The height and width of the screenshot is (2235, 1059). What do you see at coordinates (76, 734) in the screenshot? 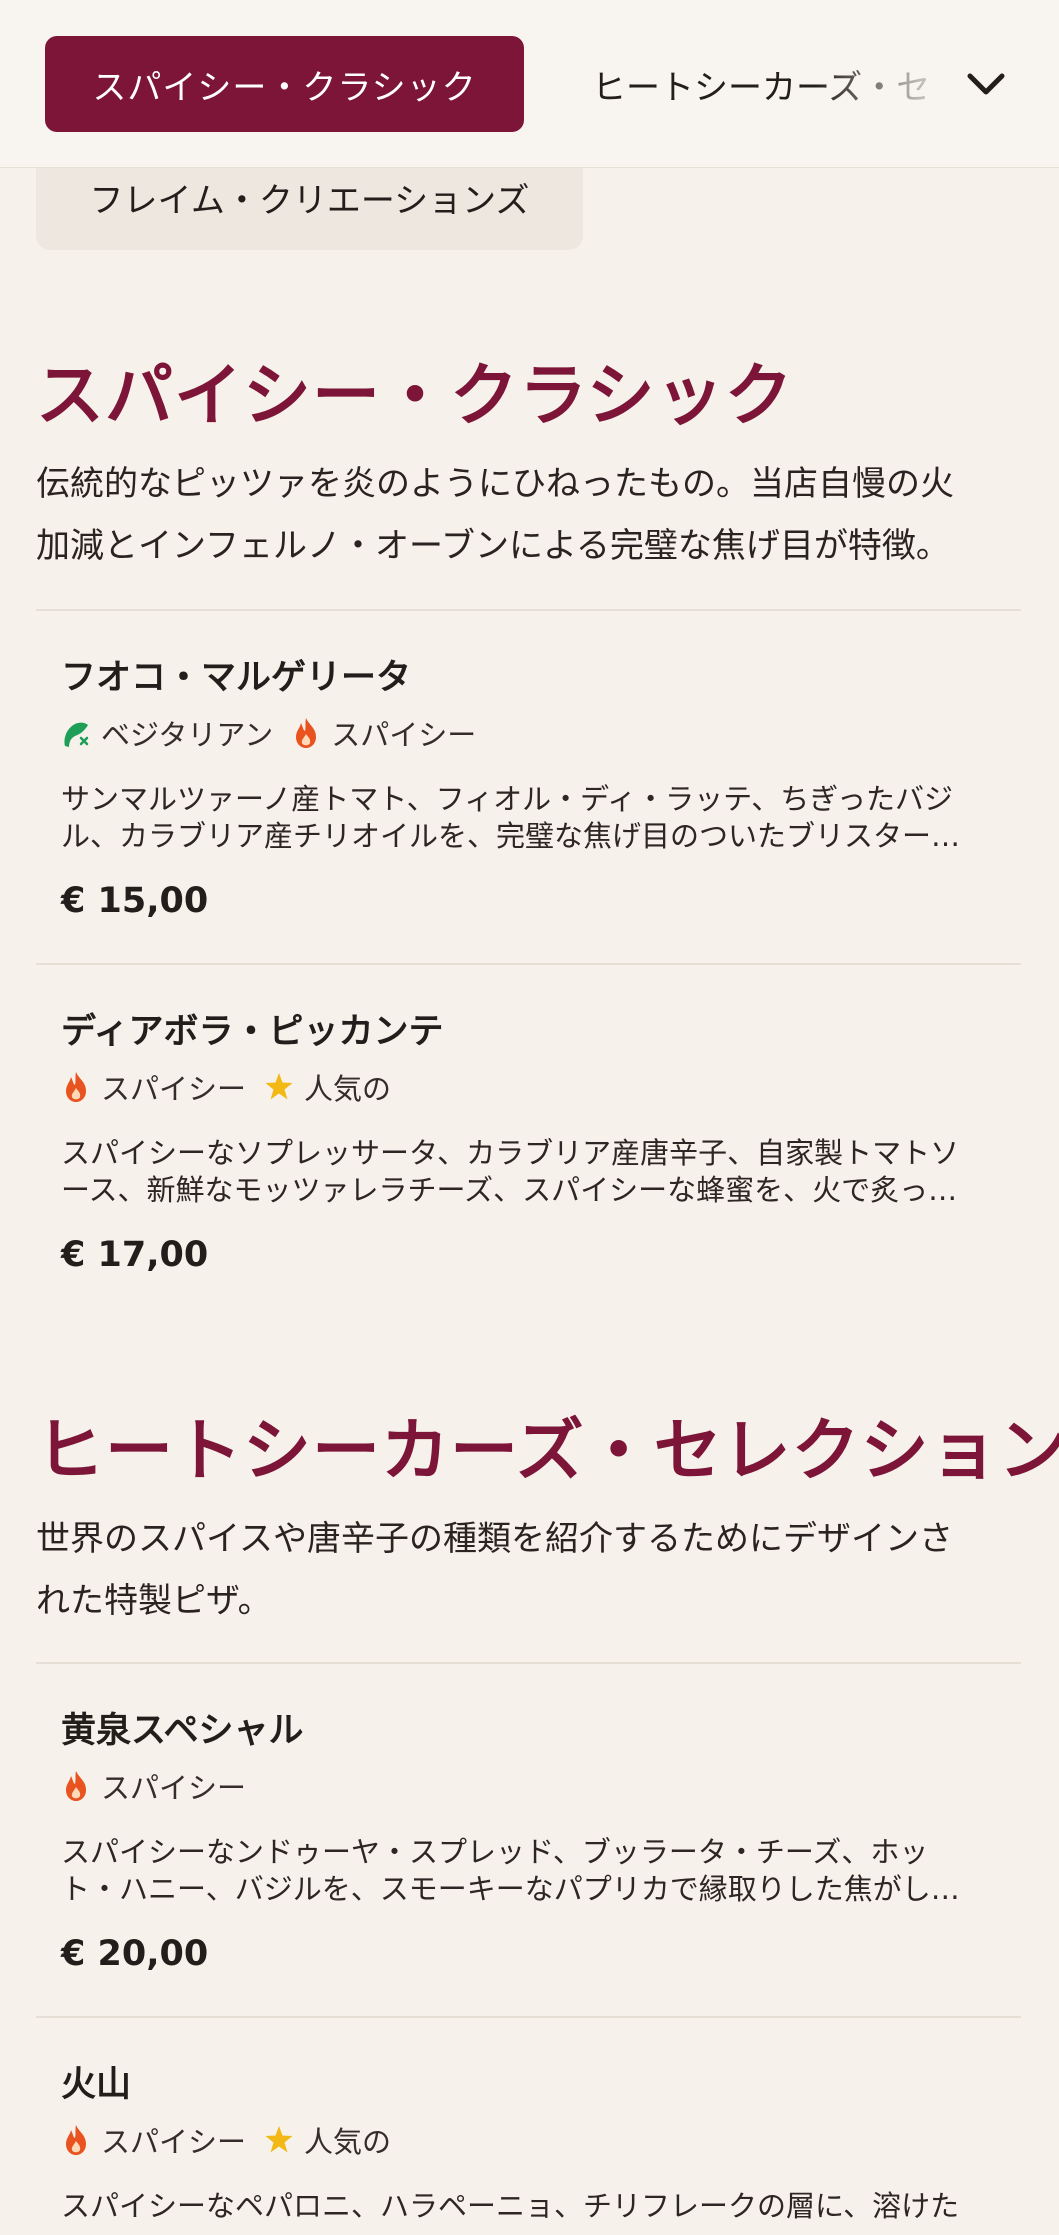
I see `vegetarian-icon` at bounding box center [76, 734].